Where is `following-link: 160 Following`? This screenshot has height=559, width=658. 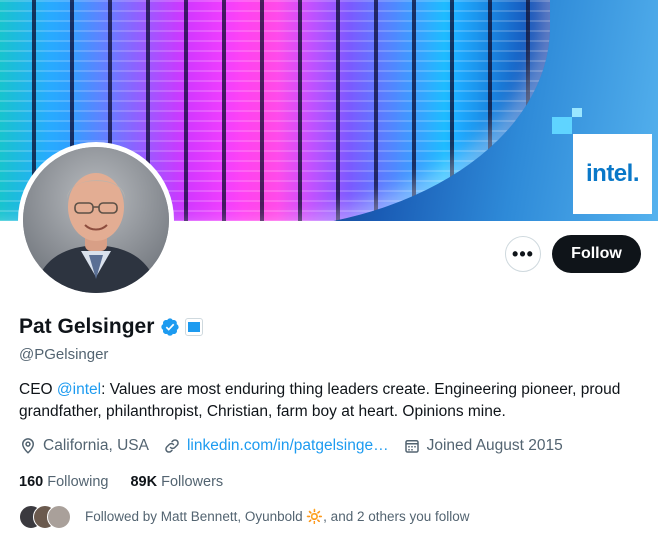
following-link: 160 Following is located at coordinates (63, 482).